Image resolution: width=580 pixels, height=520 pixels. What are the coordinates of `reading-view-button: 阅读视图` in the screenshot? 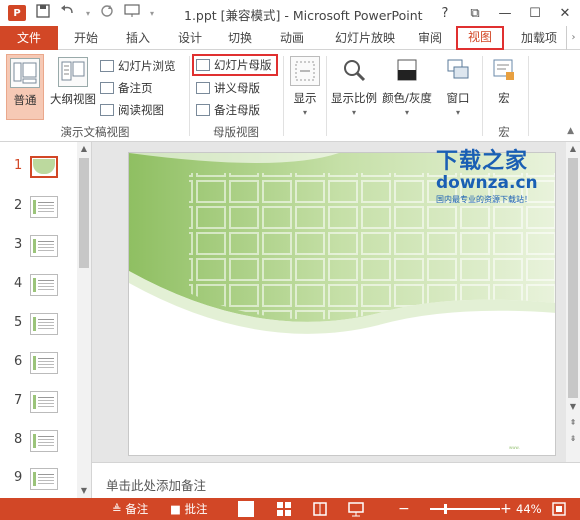 It's located at (132, 110).